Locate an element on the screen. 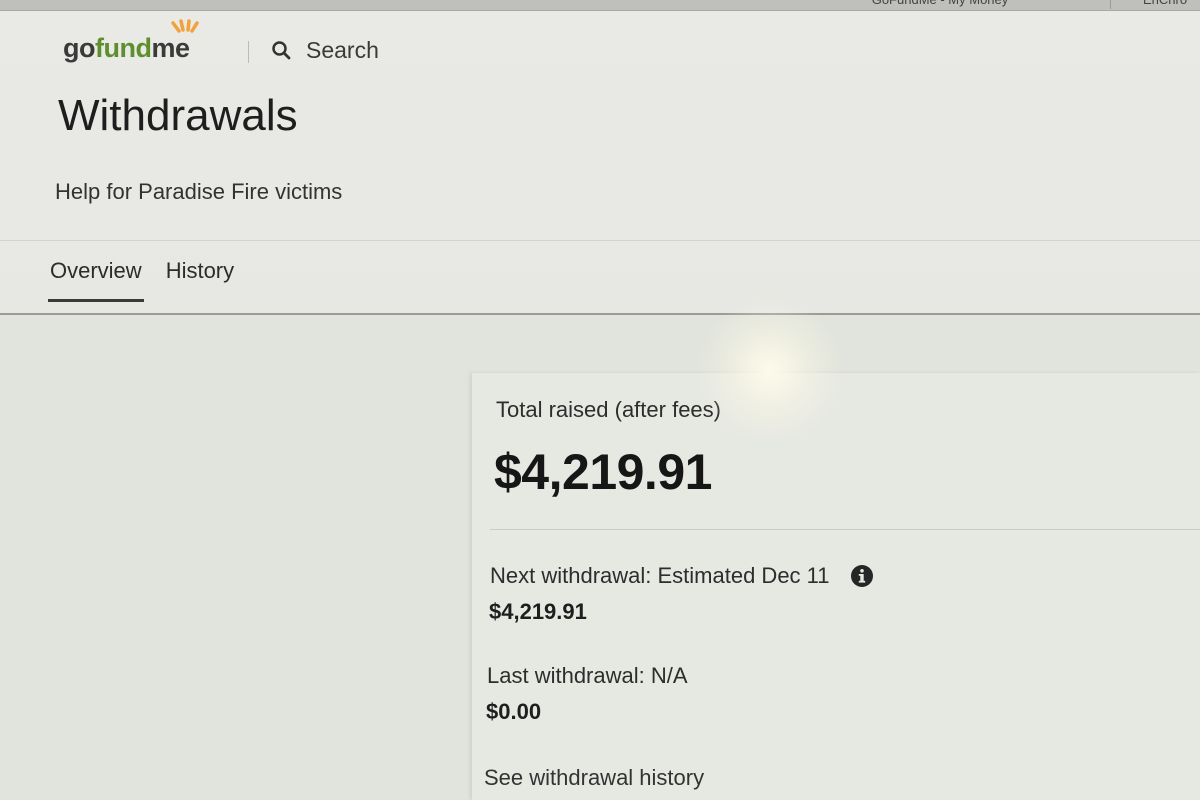  total-raised-label: Total raised (after fees) is located at coordinates (608, 409).